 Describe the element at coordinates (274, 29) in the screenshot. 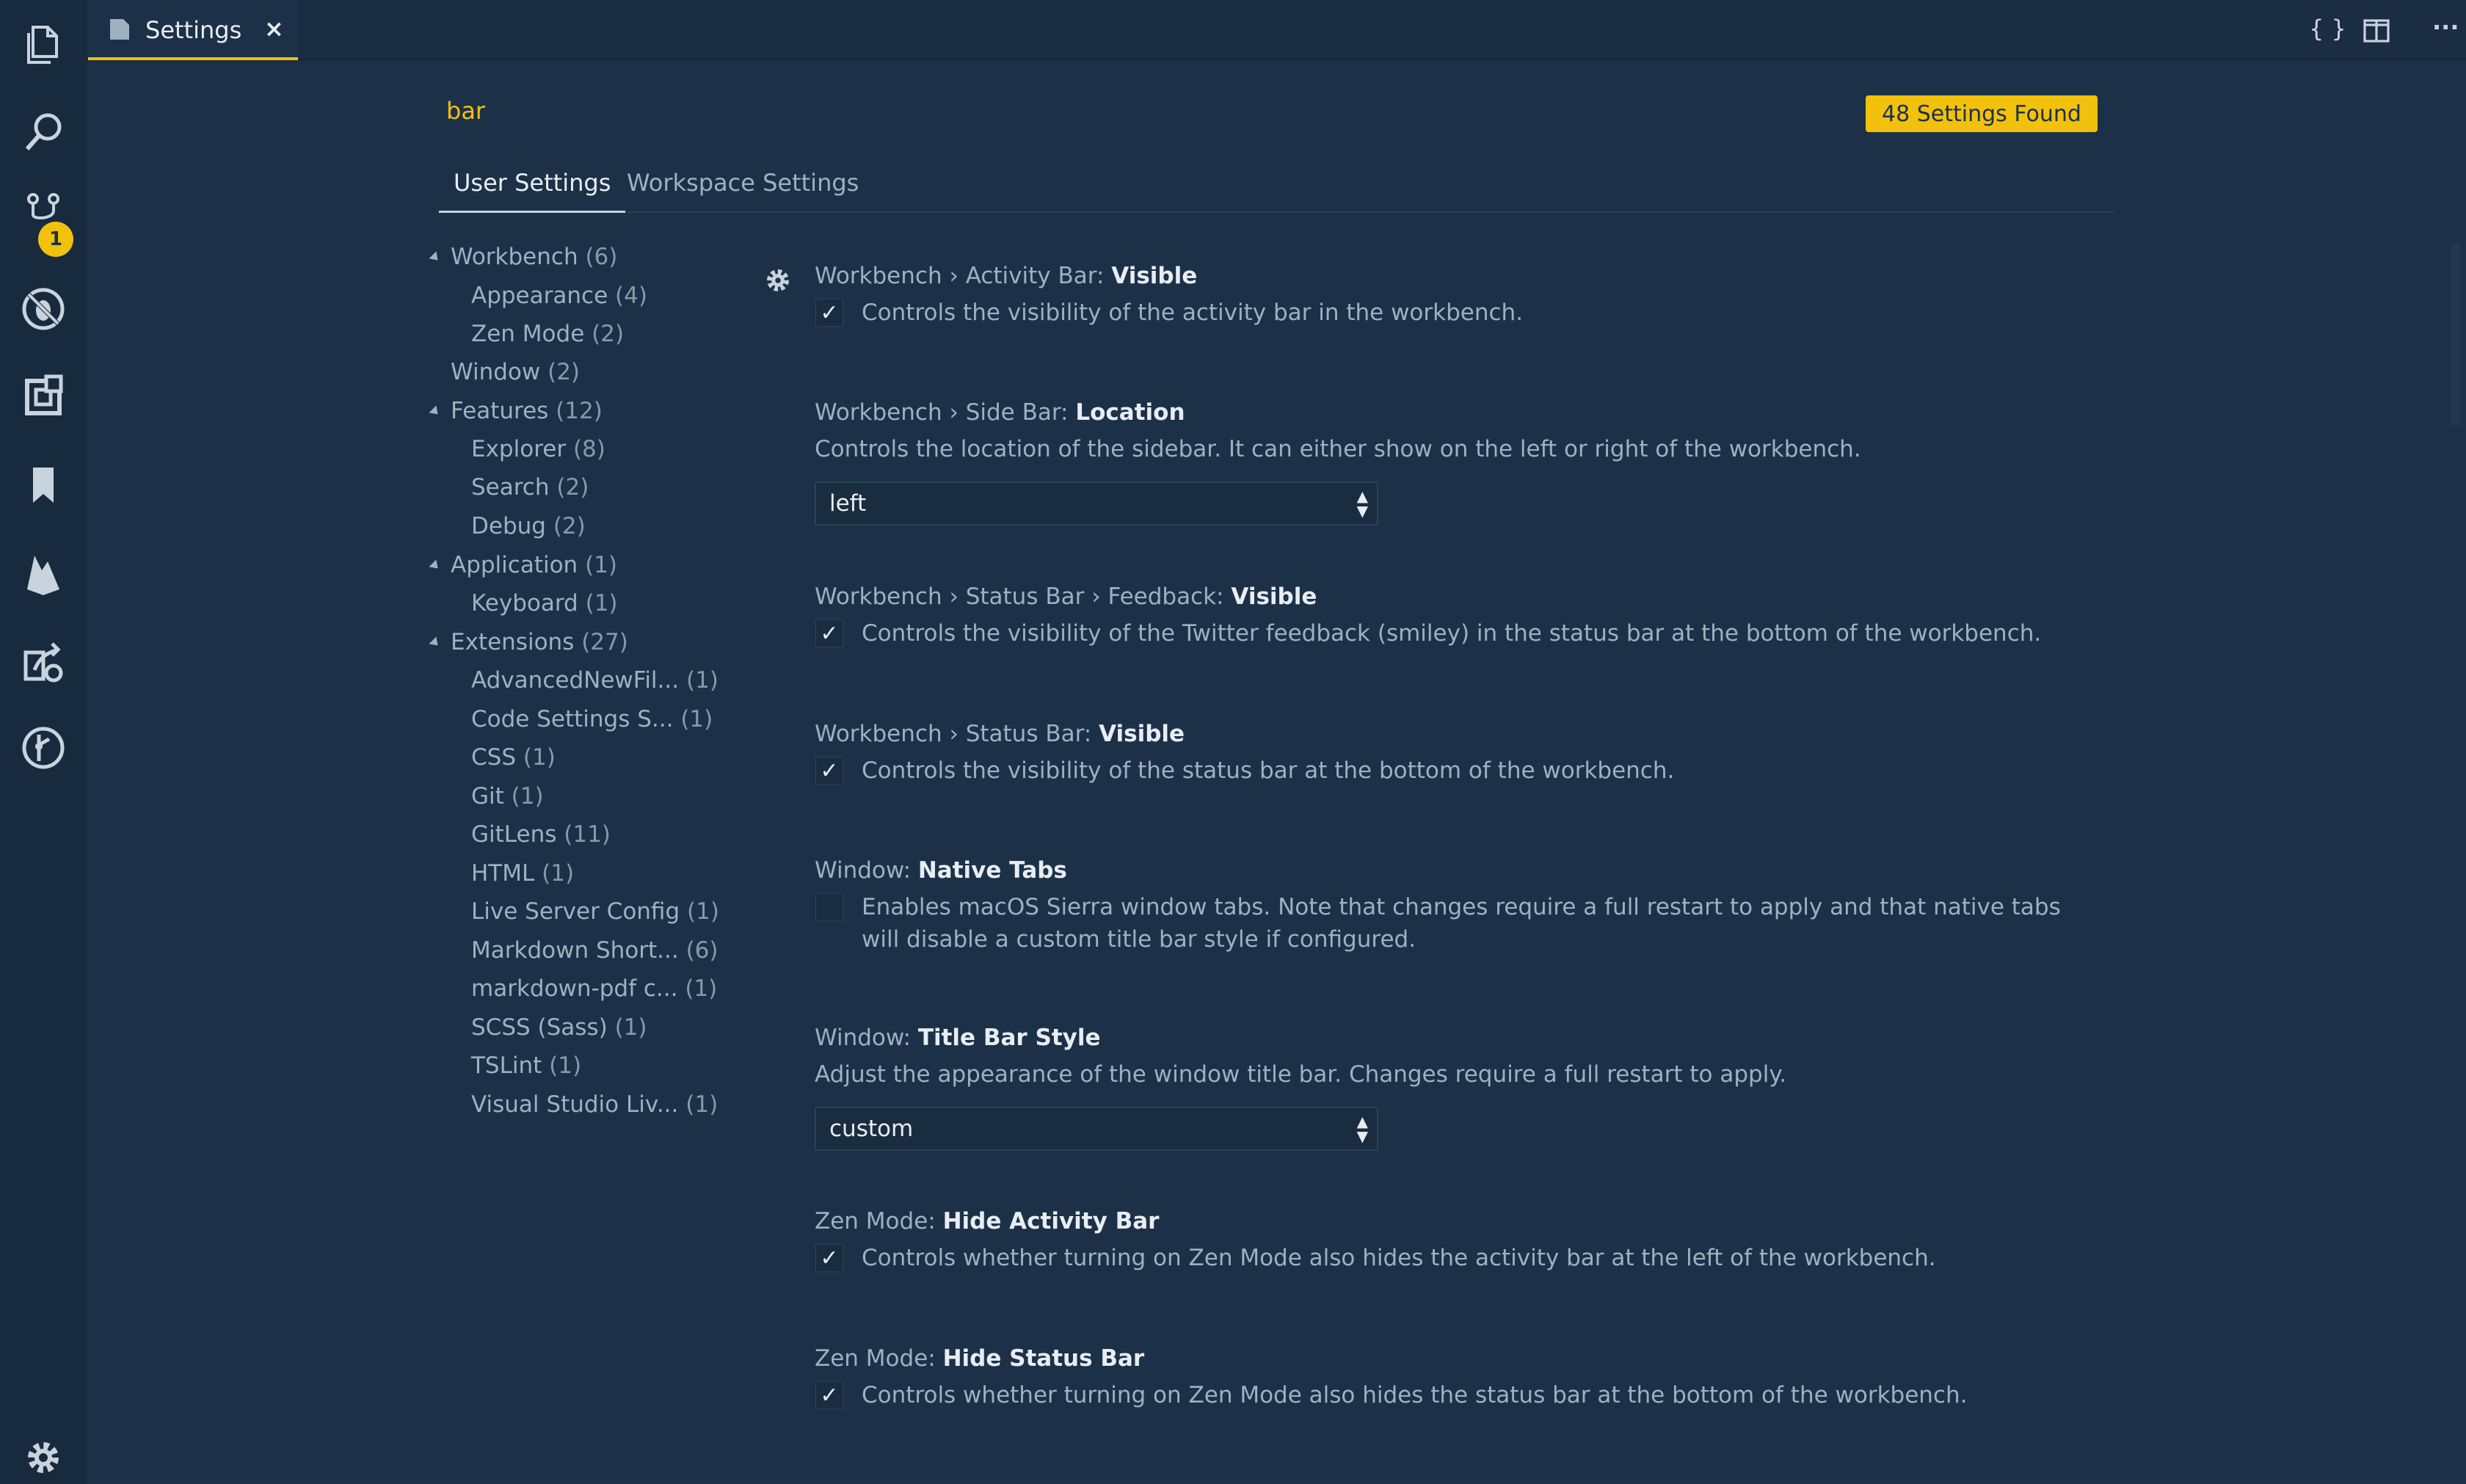

I see `close-icon: ×` at that location.